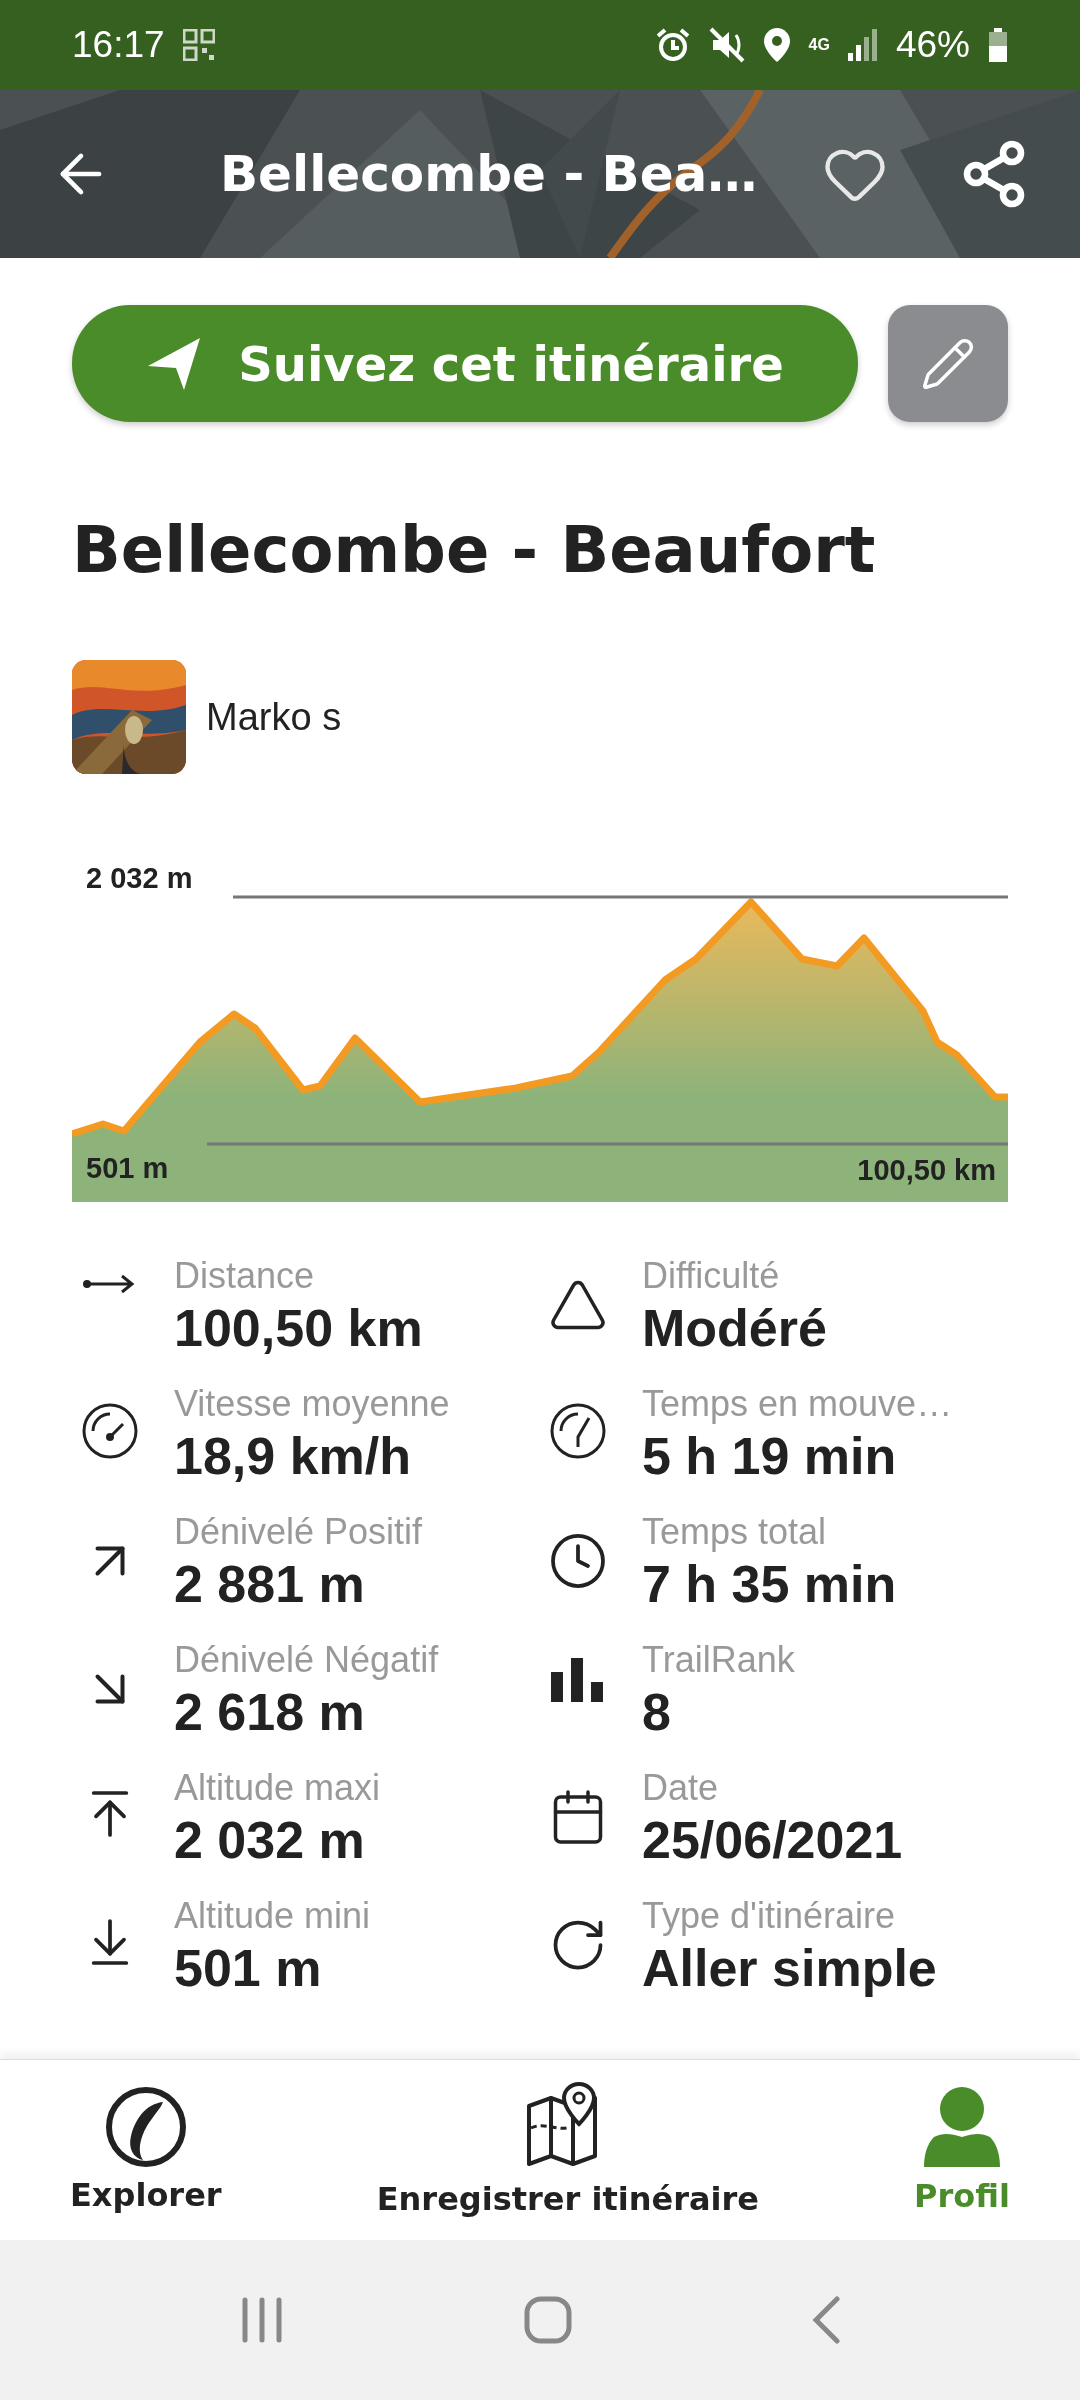 Image resolution: width=1080 pixels, height=2400 pixels. Describe the element at coordinates (998, 45) in the screenshot. I see `battery-icon` at that location.